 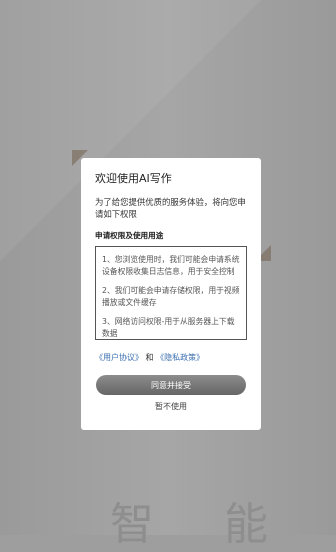 I want to click on agreement-links: 《用户协议》 和 《隐私政策》, so click(x=171, y=358).